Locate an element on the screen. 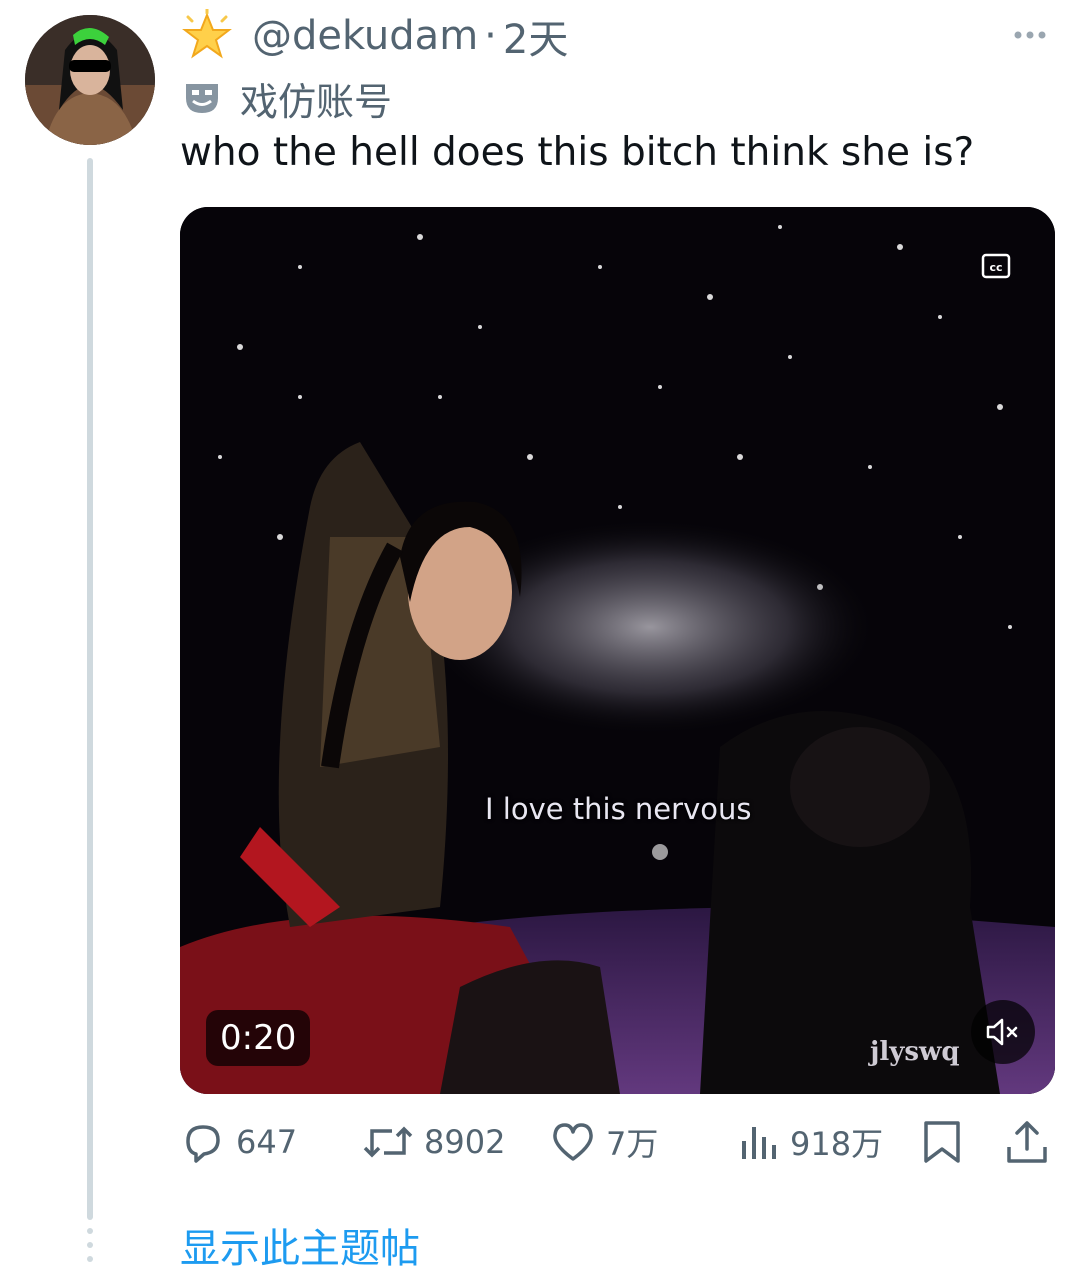  closed-captions-icon: cc is located at coordinates (996, 266).